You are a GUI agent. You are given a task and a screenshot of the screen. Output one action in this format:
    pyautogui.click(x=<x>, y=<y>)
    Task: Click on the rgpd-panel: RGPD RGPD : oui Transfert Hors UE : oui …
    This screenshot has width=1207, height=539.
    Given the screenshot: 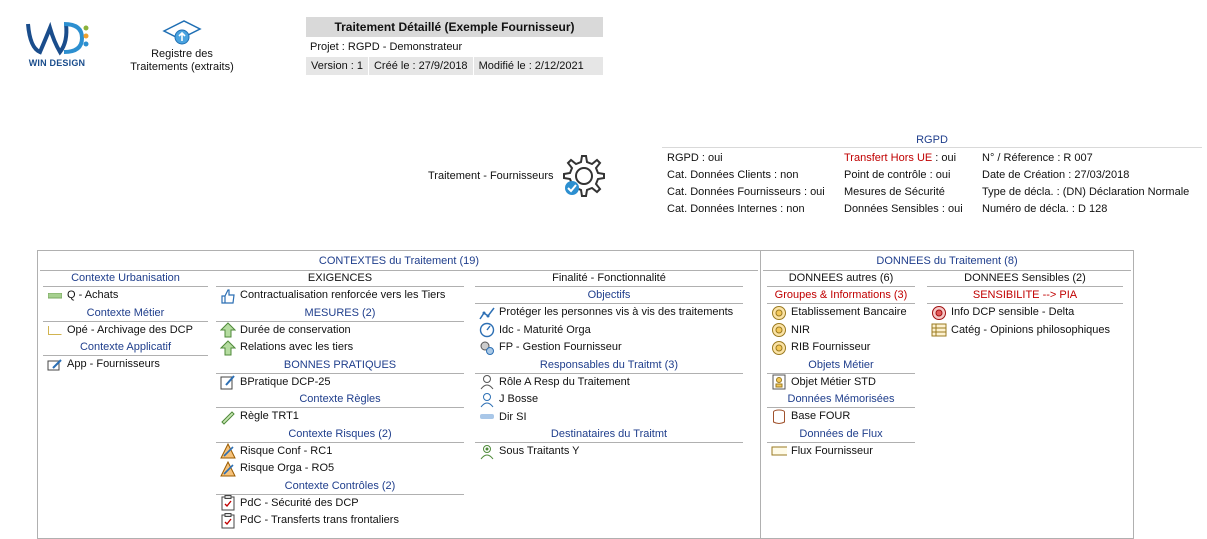 What is the action you would take?
    pyautogui.click(x=932, y=175)
    